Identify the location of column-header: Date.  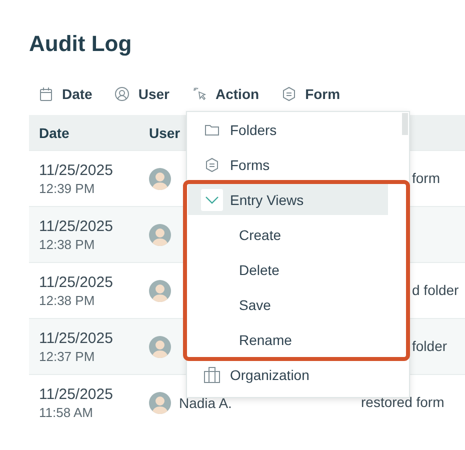
(54, 132).